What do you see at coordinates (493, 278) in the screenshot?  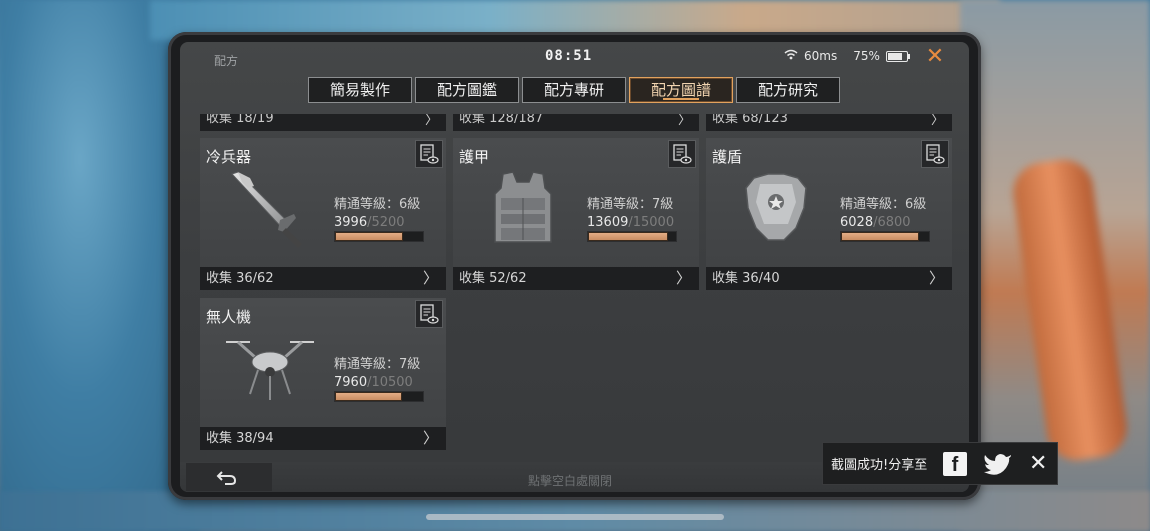 I see `collect-label: 收集 52/62` at bounding box center [493, 278].